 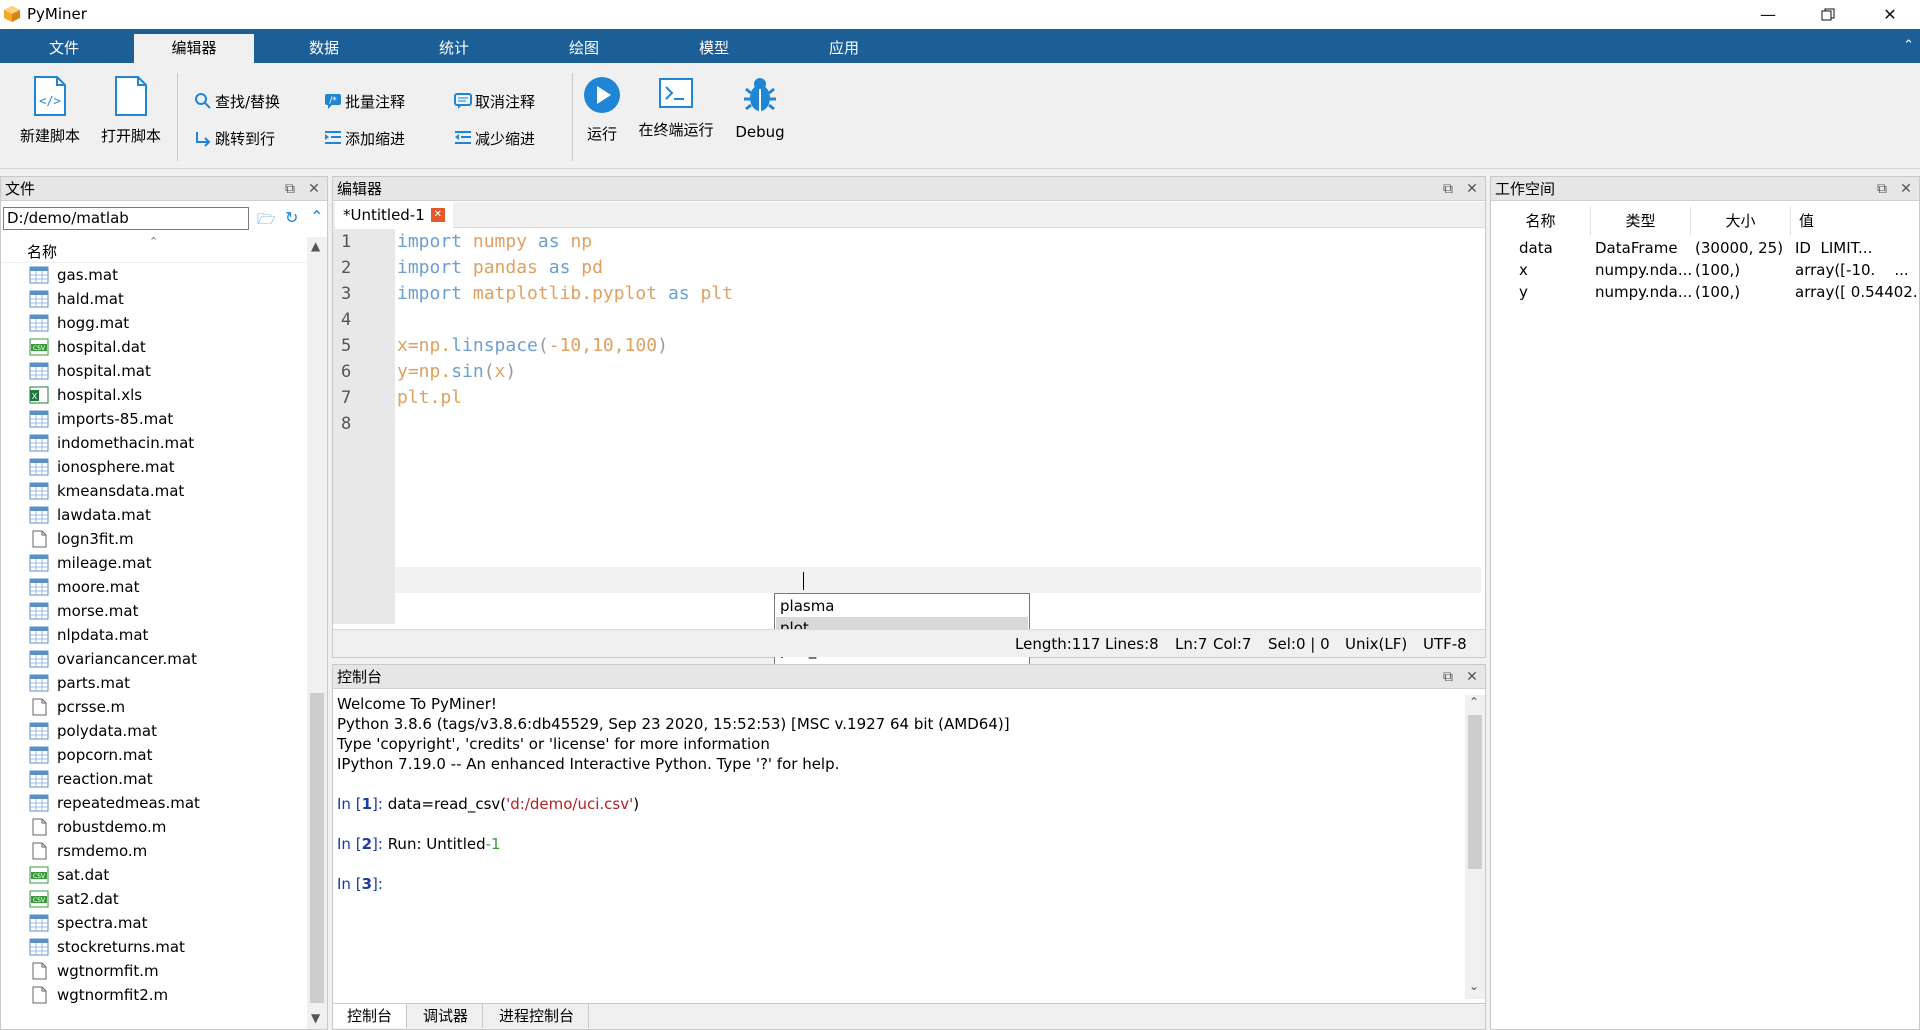 What do you see at coordinates (88, 851) in the screenshot?
I see `file-item: rsmdemo.m` at bounding box center [88, 851].